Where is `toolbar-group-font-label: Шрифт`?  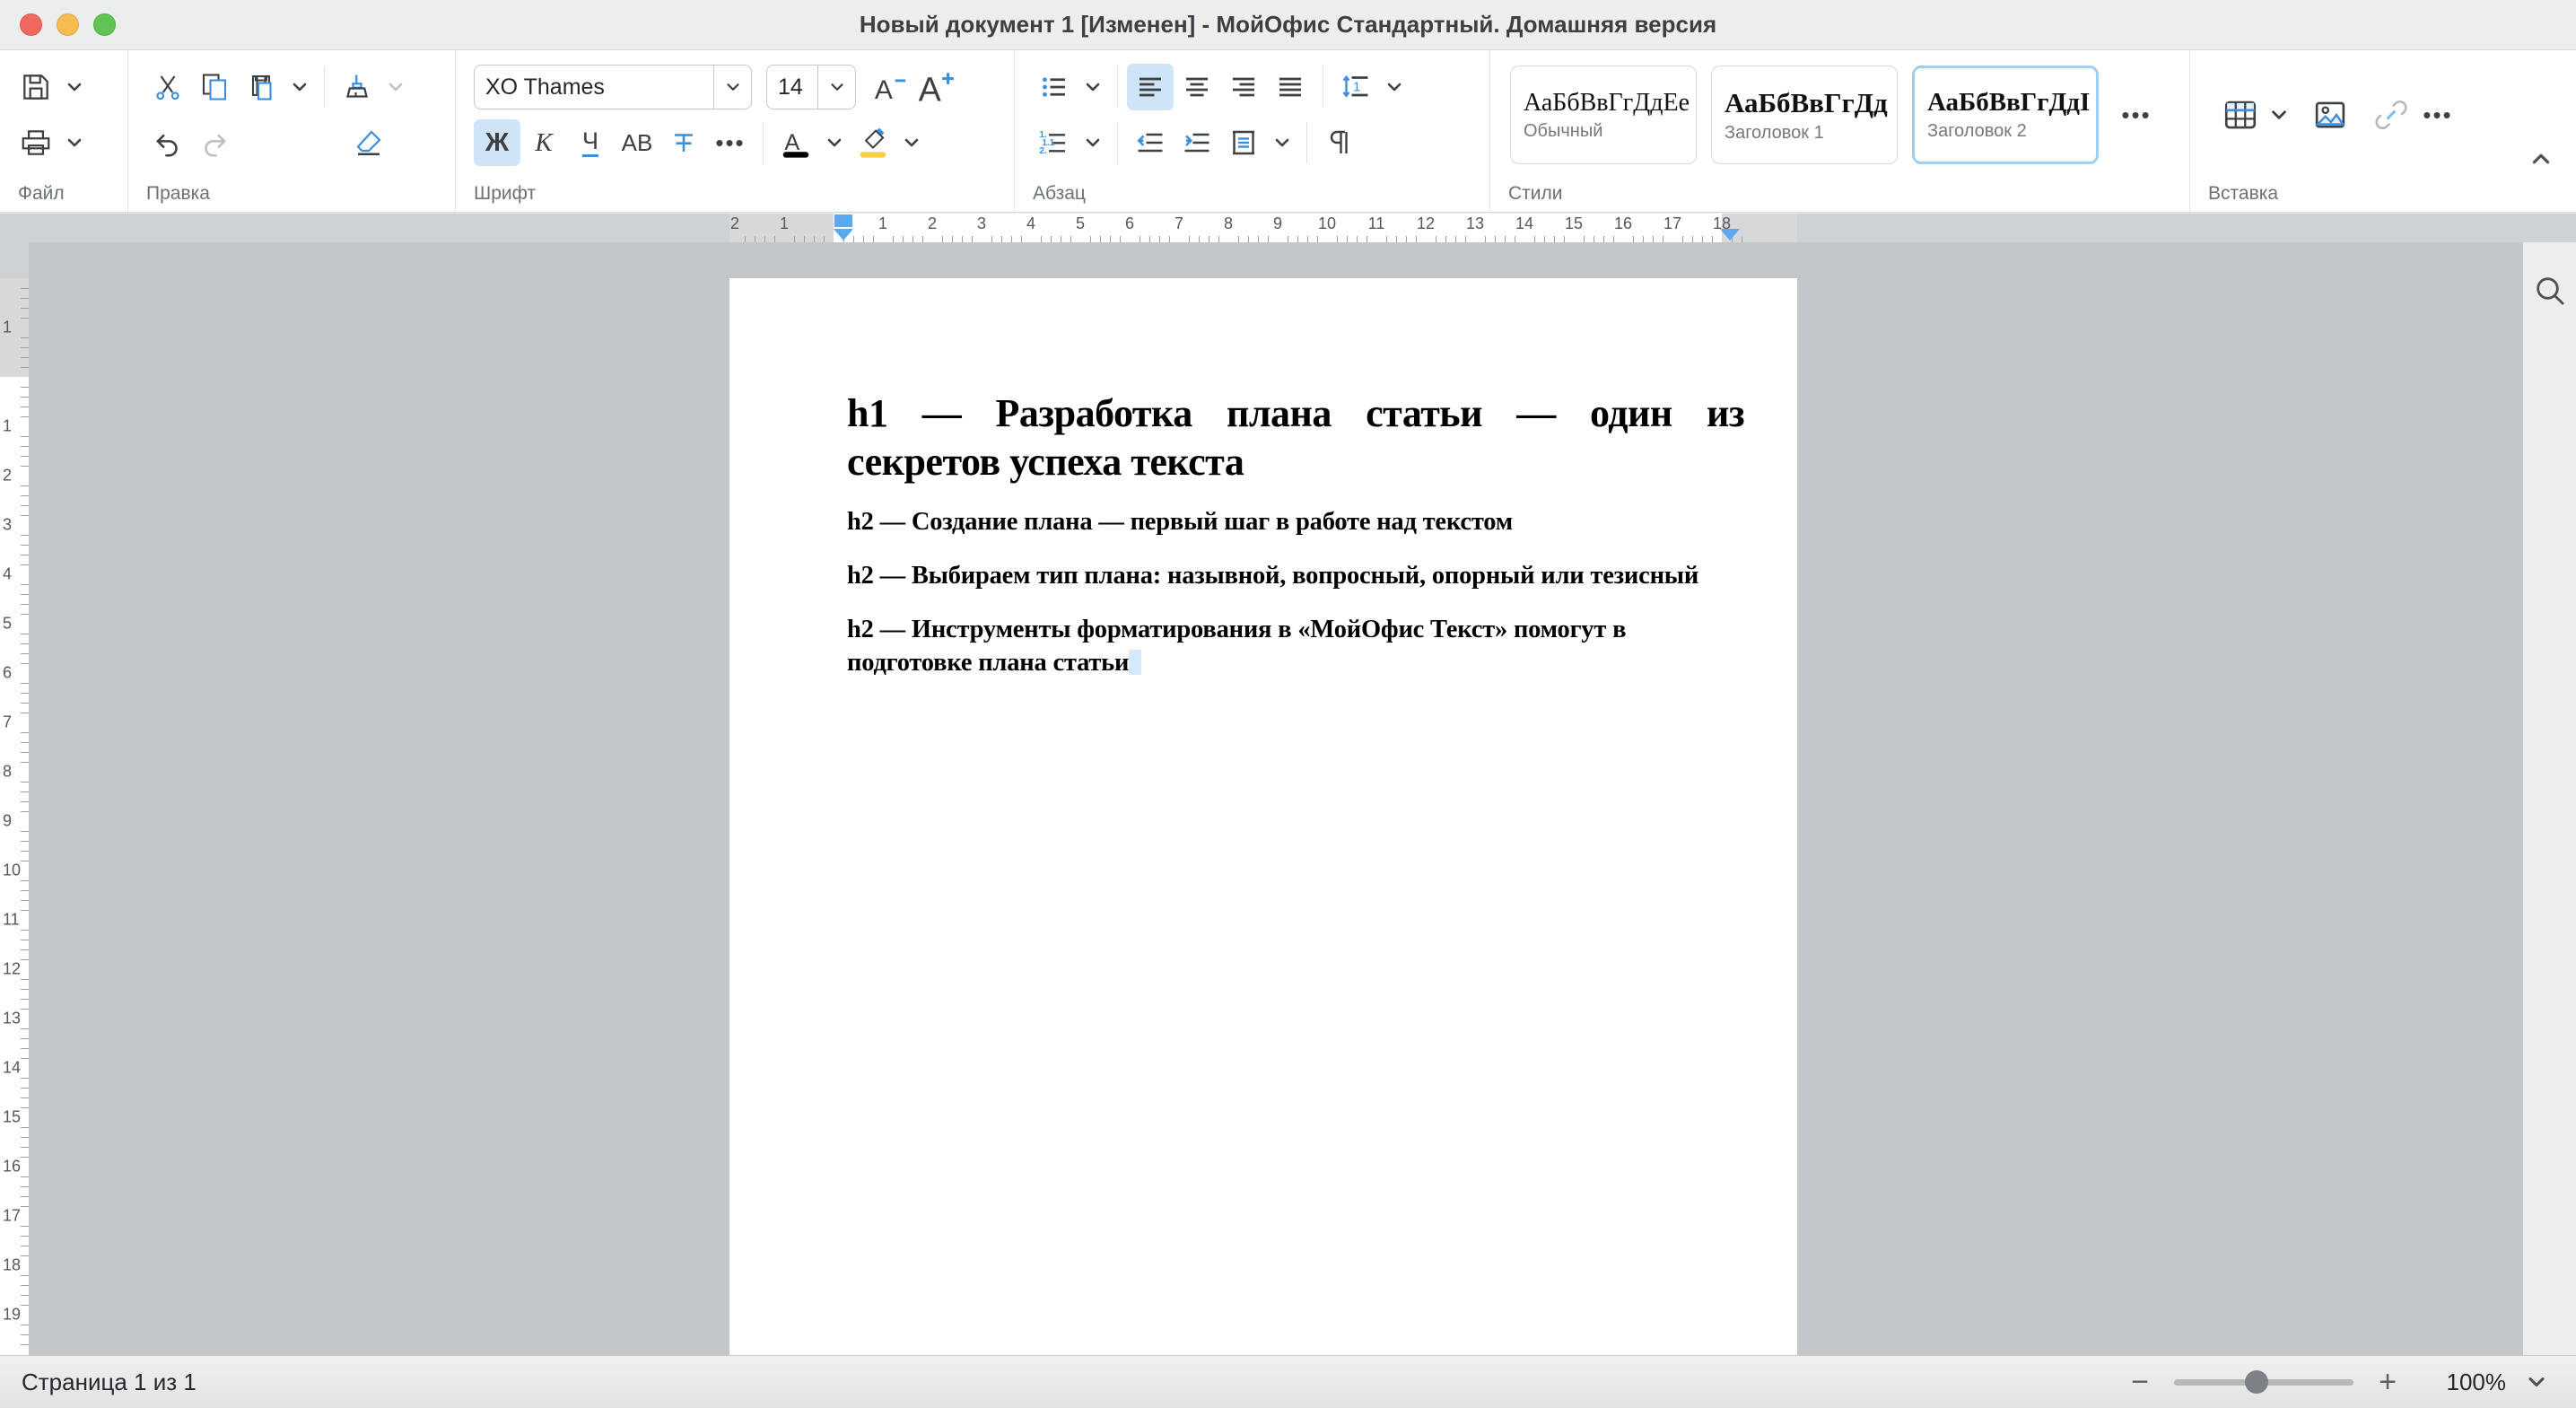
toolbar-group-font-label: Шрифт is located at coordinates (506, 193).